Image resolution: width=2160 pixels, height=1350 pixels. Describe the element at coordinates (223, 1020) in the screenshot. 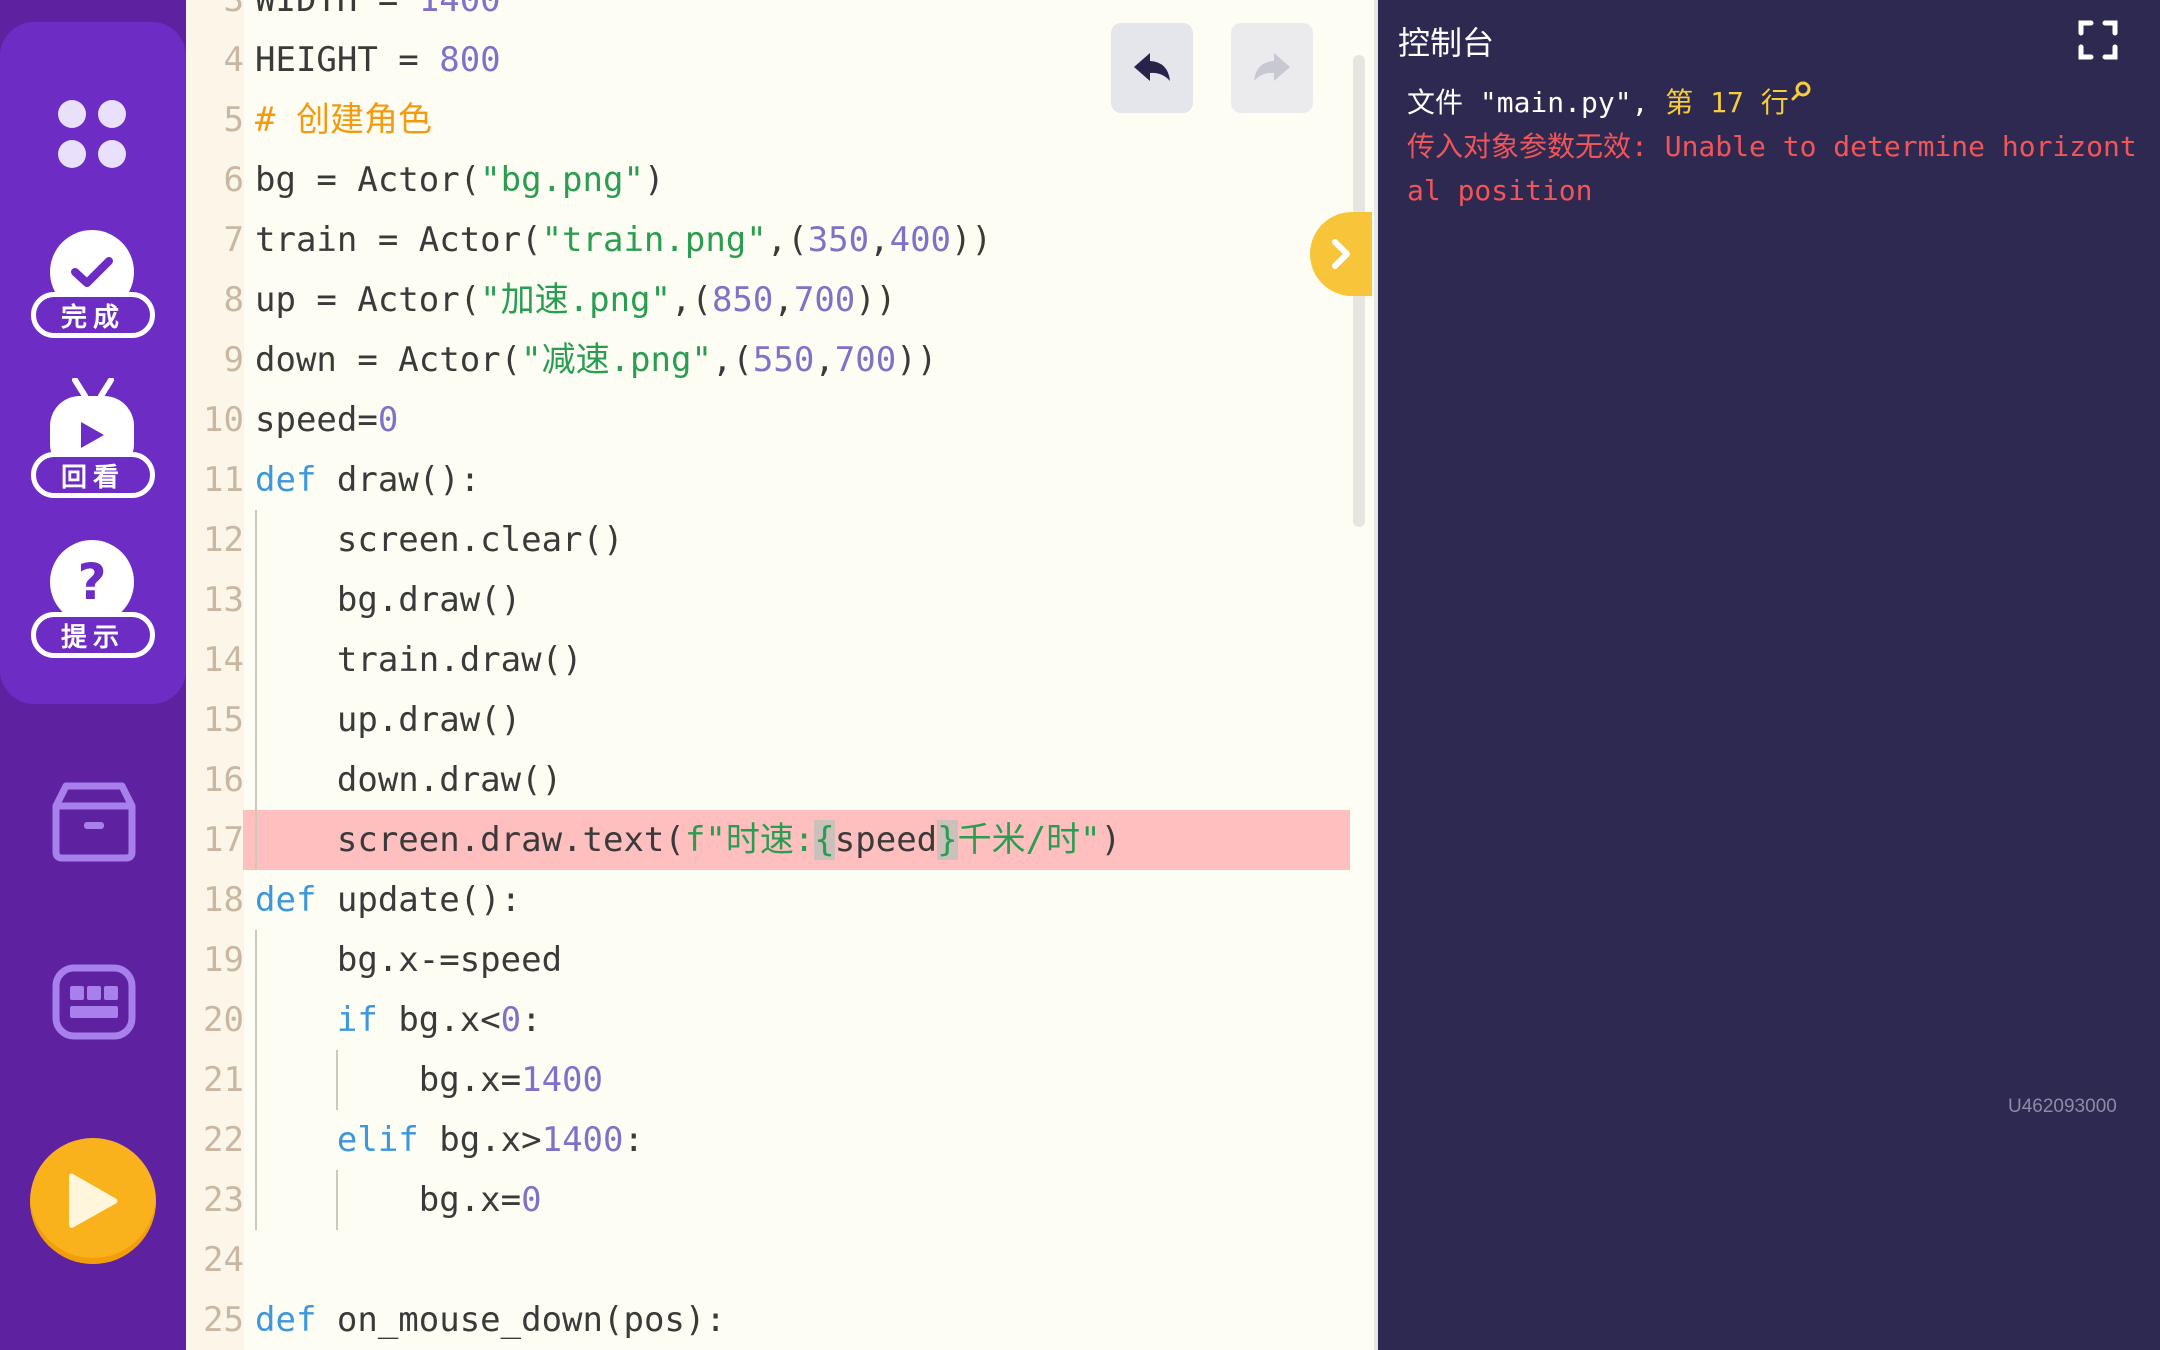

I see `line-number: 20` at that location.